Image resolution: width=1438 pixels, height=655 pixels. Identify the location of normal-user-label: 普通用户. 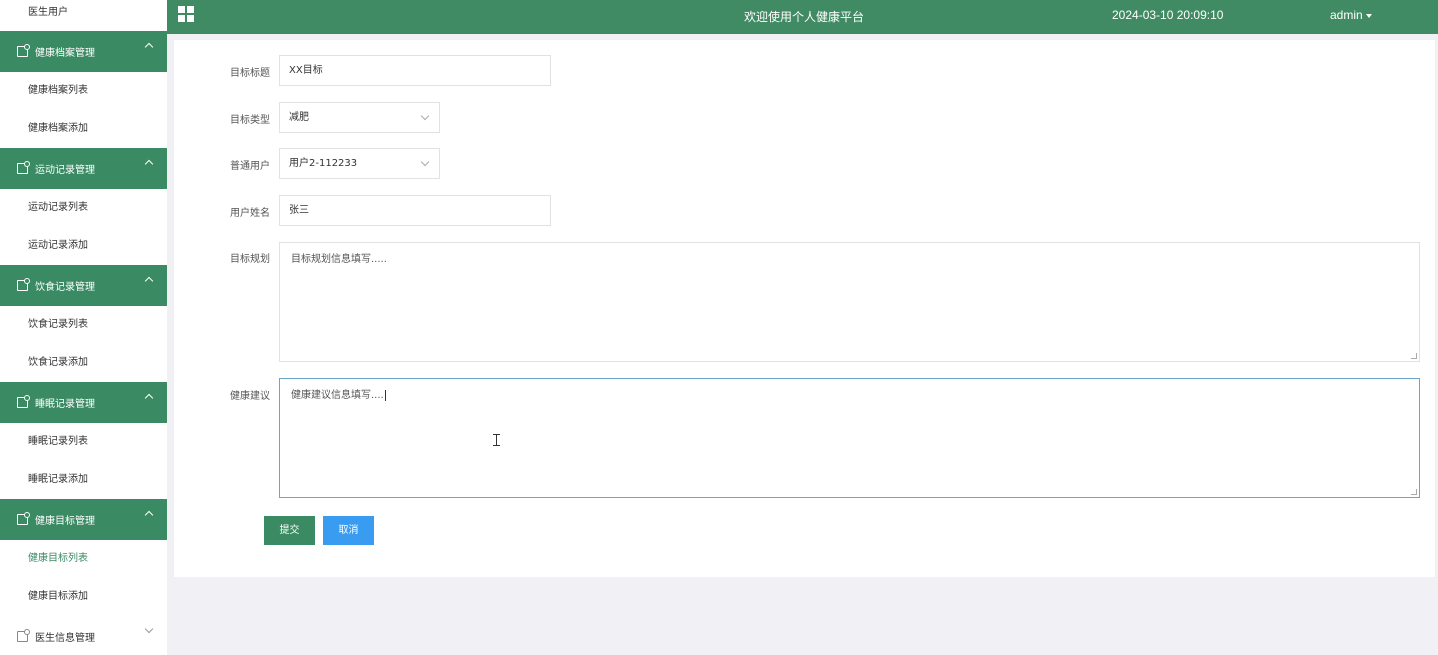
(250, 166).